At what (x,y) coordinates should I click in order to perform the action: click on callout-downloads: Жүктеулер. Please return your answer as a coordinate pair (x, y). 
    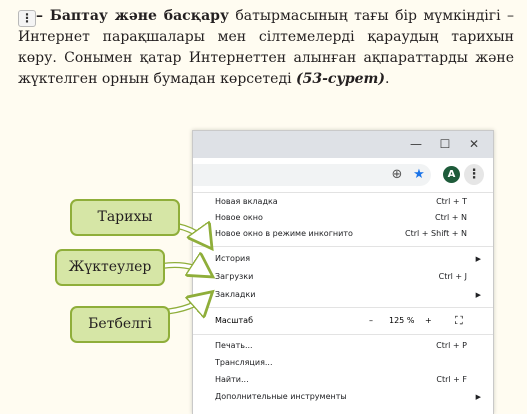
    Looking at the image, I should click on (110, 267).